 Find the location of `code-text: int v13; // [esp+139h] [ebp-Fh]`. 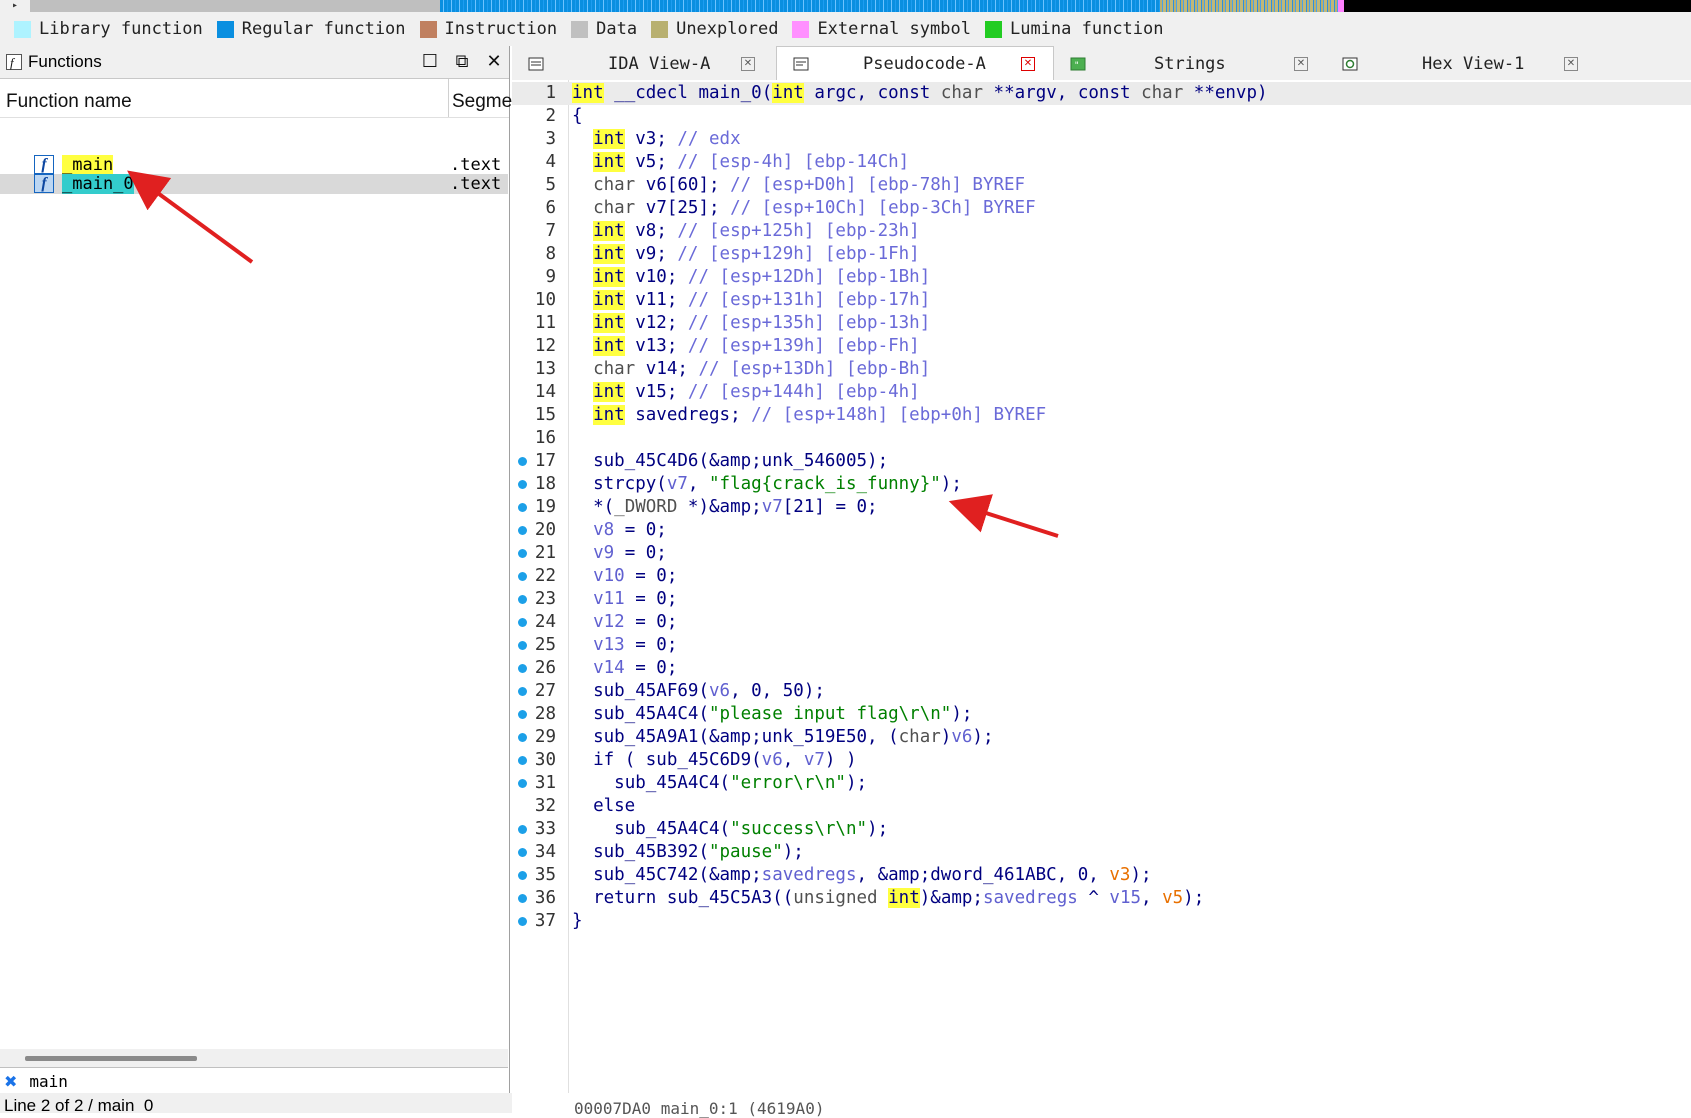

code-text: int v13; // [esp+139h] [ebp-Fh] is located at coordinates (746, 346).